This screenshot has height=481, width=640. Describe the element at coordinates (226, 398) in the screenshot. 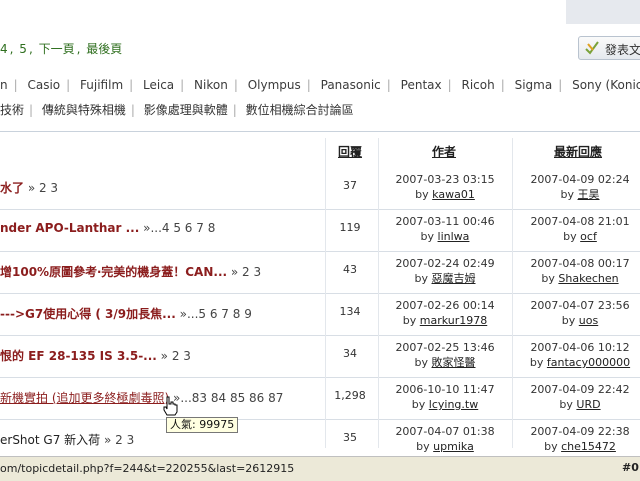

I see `topic-pages: »...83 84 85 86 87` at that location.